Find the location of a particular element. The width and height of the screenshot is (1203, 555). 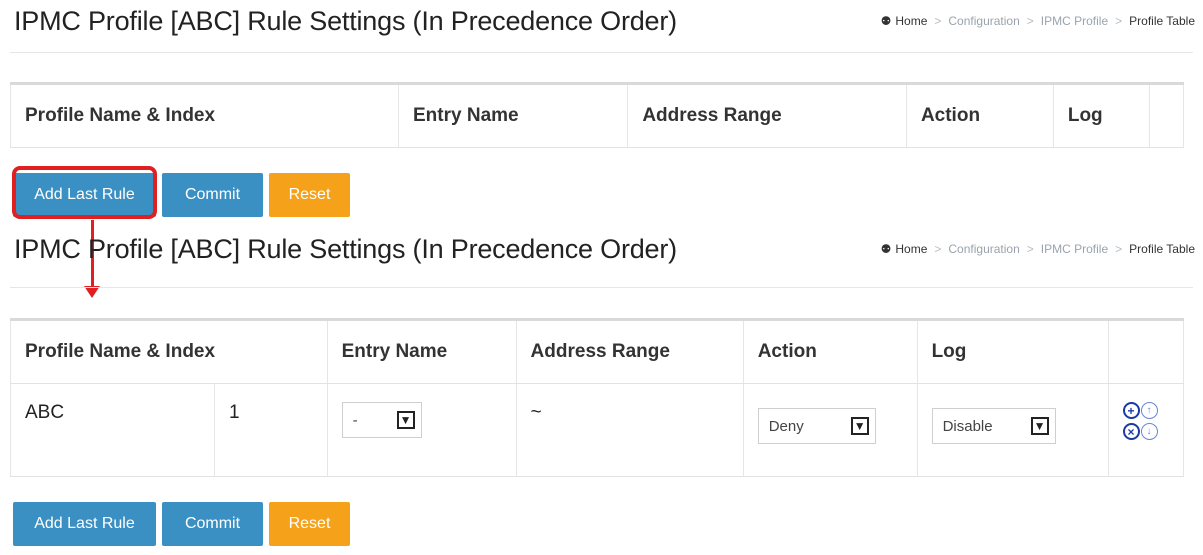

action-value: Deny is located at coordinates (786, 426).